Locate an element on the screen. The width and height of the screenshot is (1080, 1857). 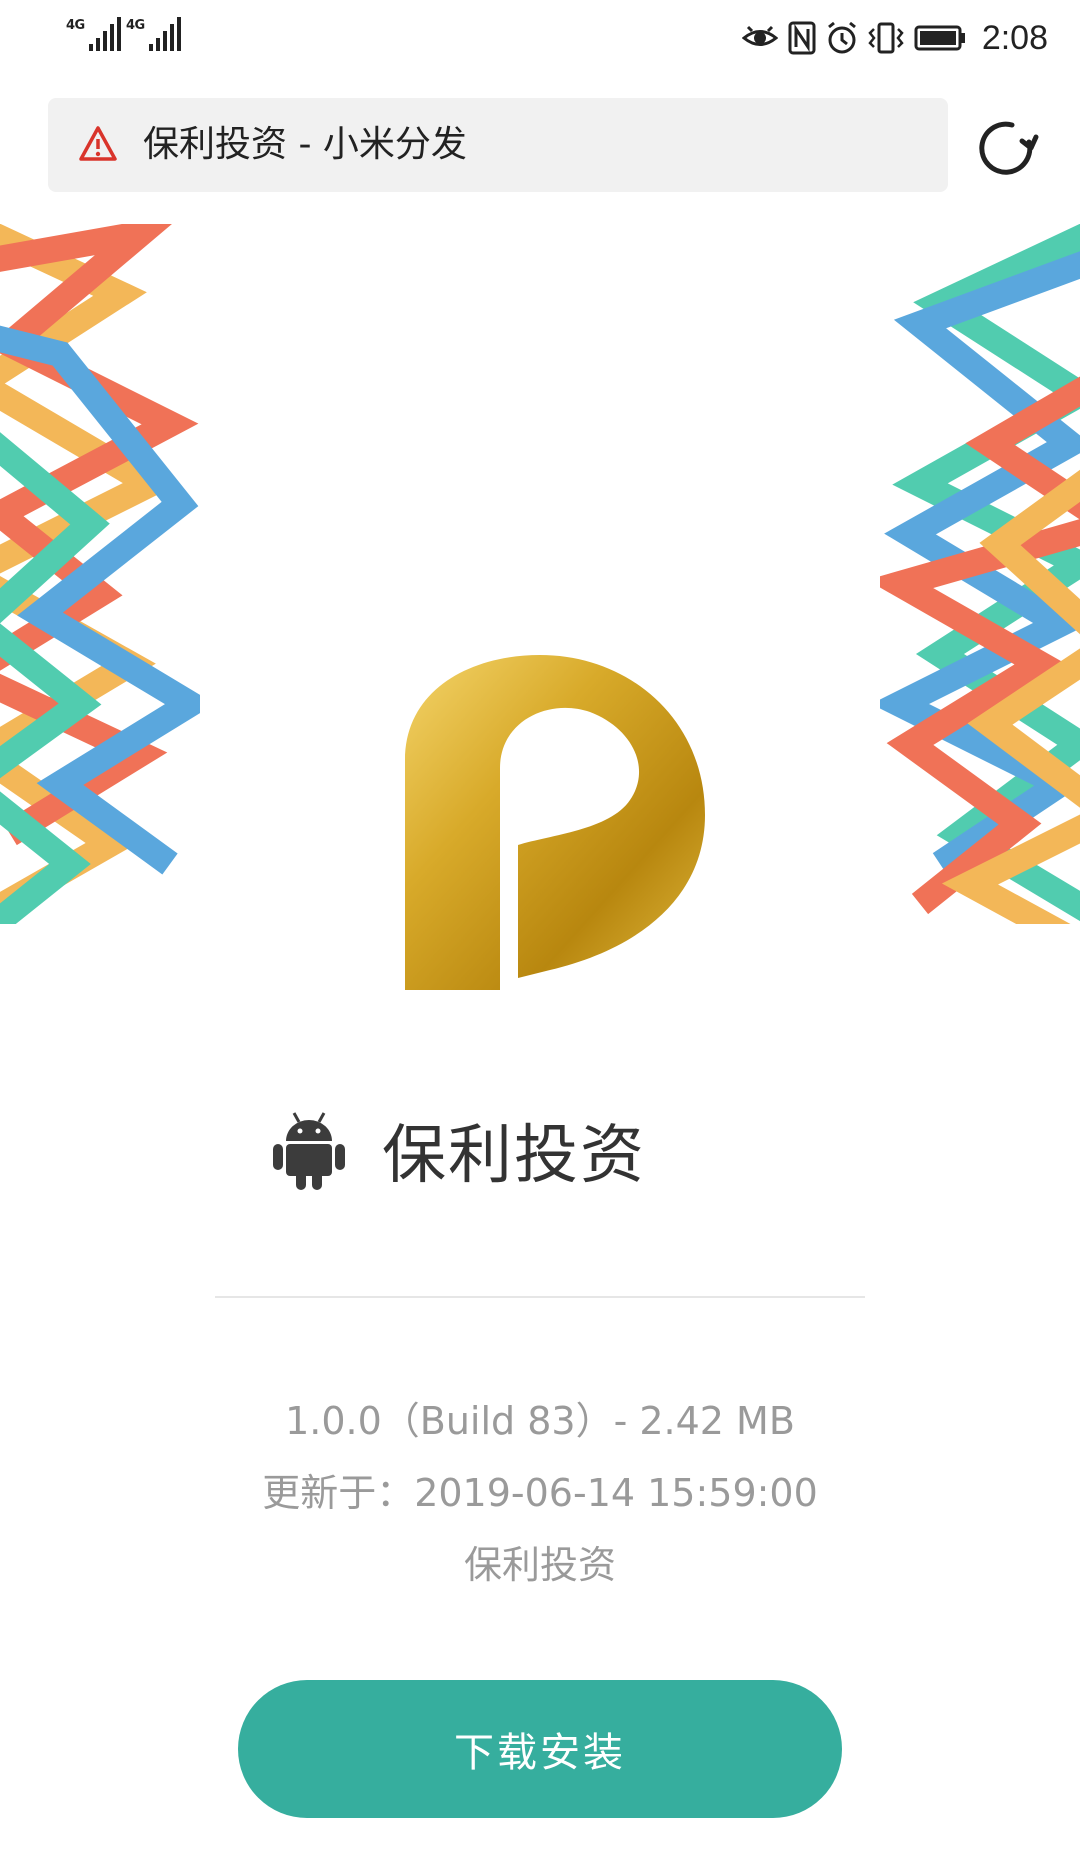
warning-triangle-icon is located at coordinates (98, 144).